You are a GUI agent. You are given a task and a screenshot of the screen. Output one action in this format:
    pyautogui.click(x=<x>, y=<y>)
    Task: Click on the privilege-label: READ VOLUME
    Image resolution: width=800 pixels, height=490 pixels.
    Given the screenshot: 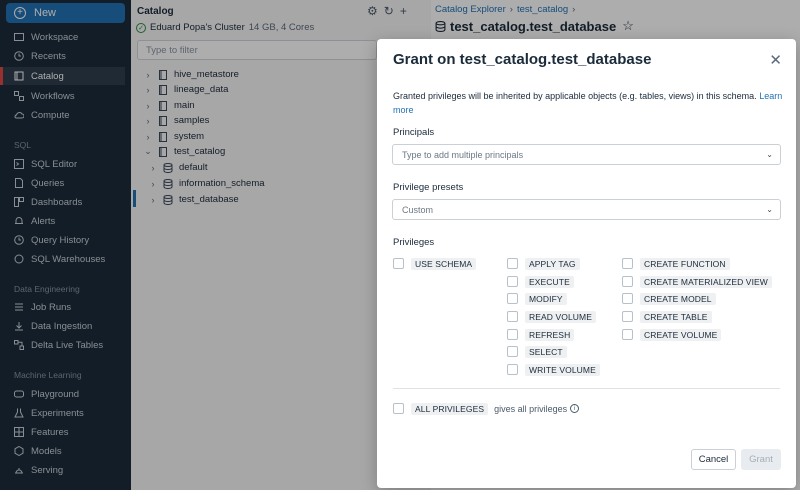 What is the action you would take?
    pyautogui.click(x=560, y=316)
    